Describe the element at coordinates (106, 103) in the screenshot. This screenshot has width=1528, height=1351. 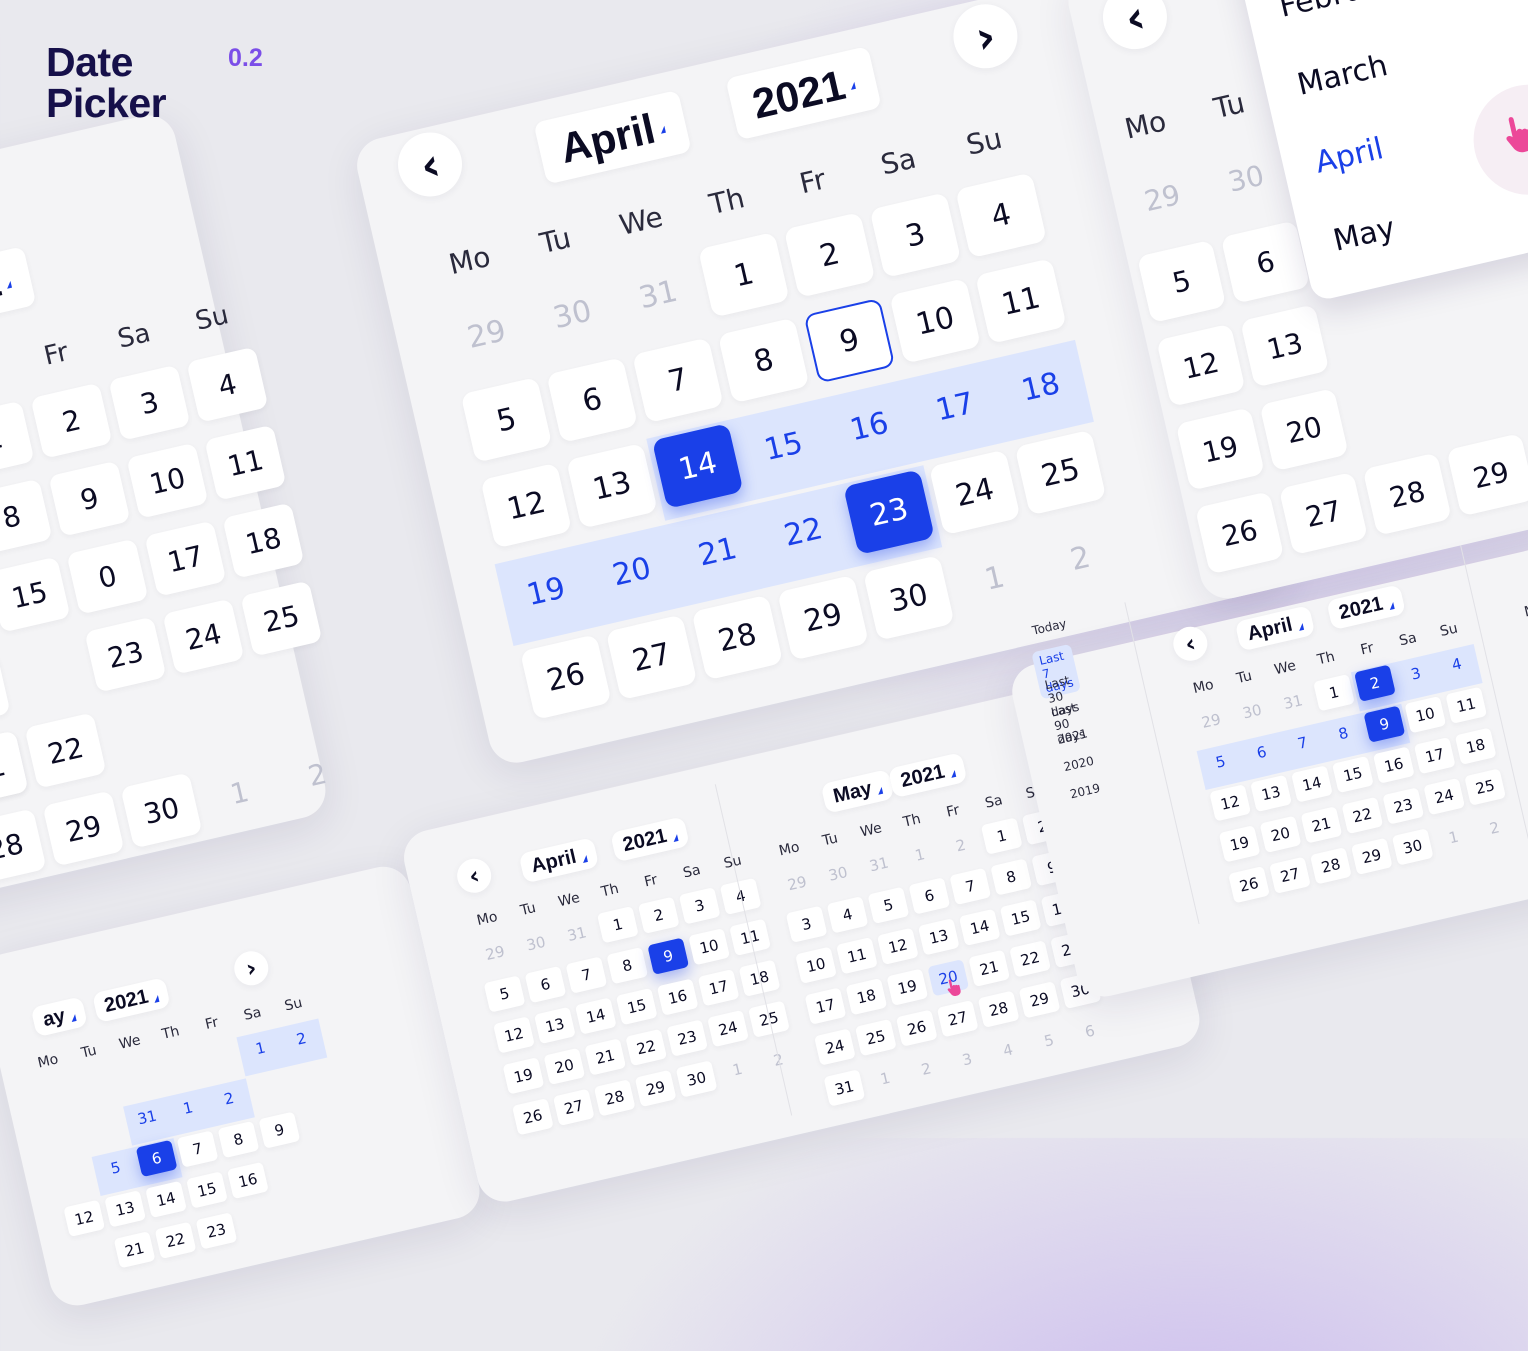
I see `brand-title-line2: Picker` at that location.